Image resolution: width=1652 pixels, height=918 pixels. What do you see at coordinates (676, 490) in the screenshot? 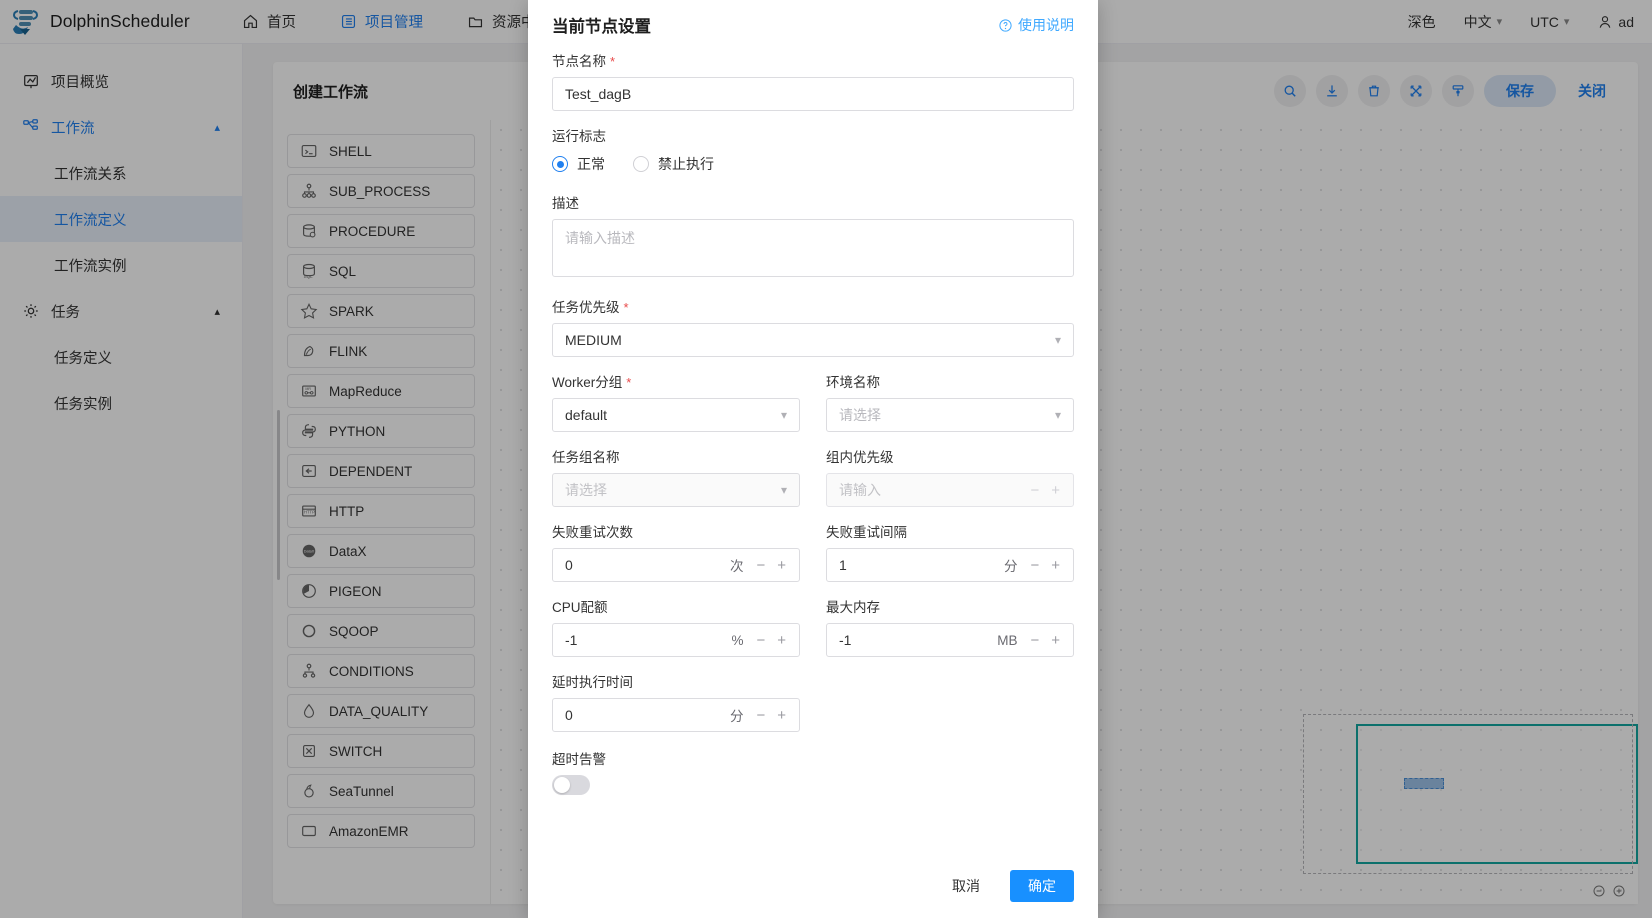
I see `task-group-name-select: 请选择 ▾` at bounding box center [676, 490].